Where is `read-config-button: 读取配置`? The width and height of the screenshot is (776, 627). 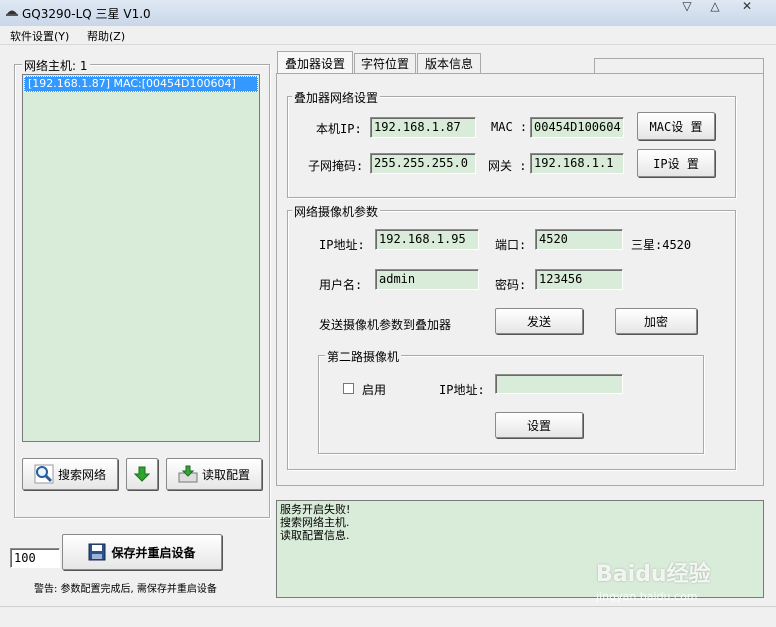 read-config-button: 读取配置 is located at coordinates (214, 474).